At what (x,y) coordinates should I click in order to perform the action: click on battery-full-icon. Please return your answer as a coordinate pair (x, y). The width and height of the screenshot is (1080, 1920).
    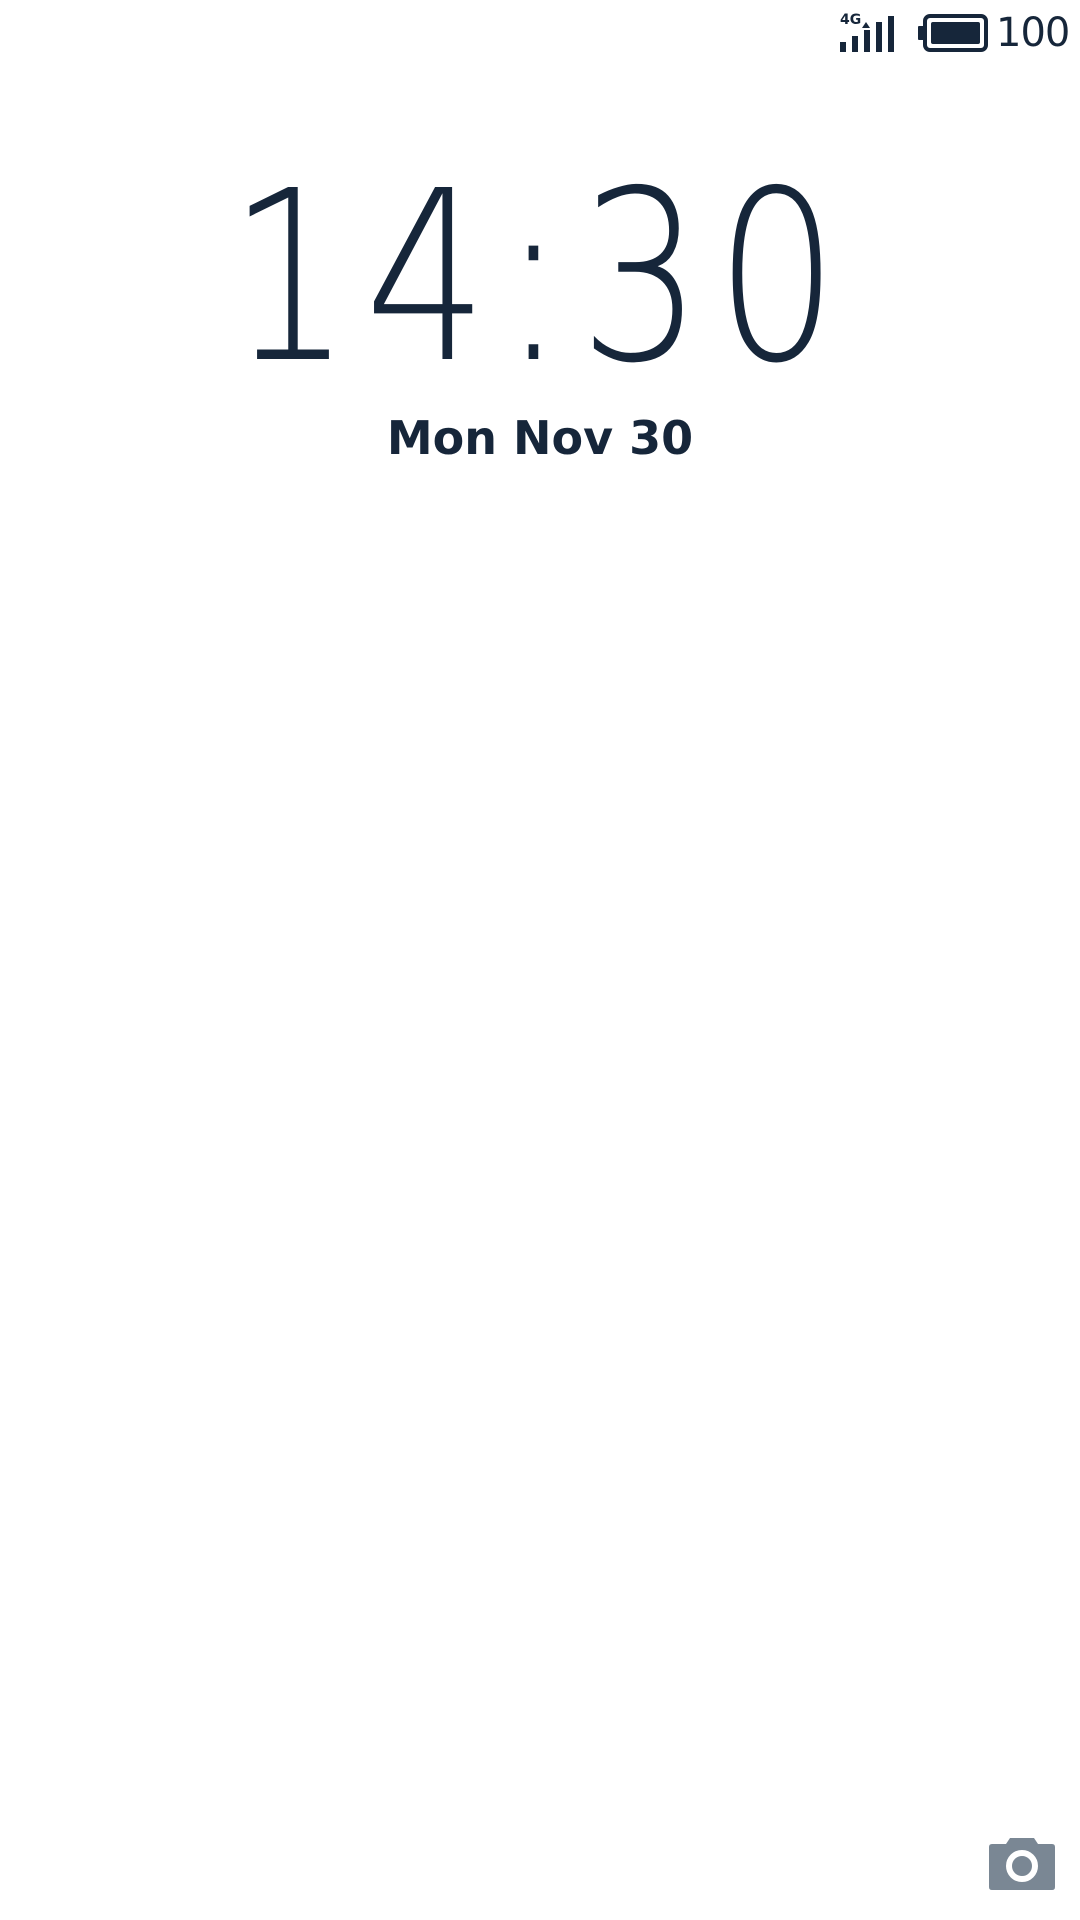
    Looking at the image, I should click on (953, 33).